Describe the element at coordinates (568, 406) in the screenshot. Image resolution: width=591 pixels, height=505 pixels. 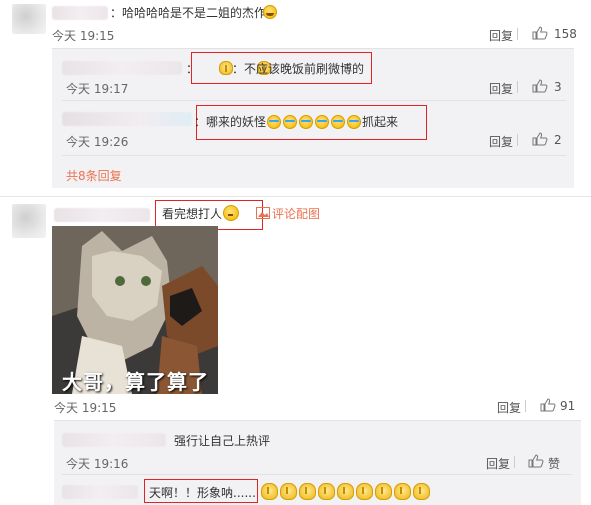
I see `like-count: 91` at that location.